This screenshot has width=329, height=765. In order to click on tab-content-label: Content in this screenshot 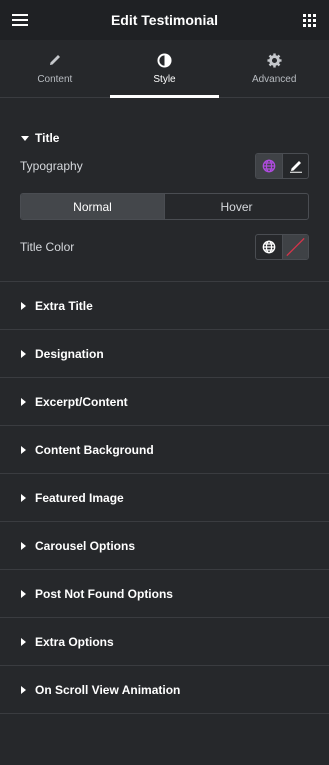, I will do `click(55, 79)`.